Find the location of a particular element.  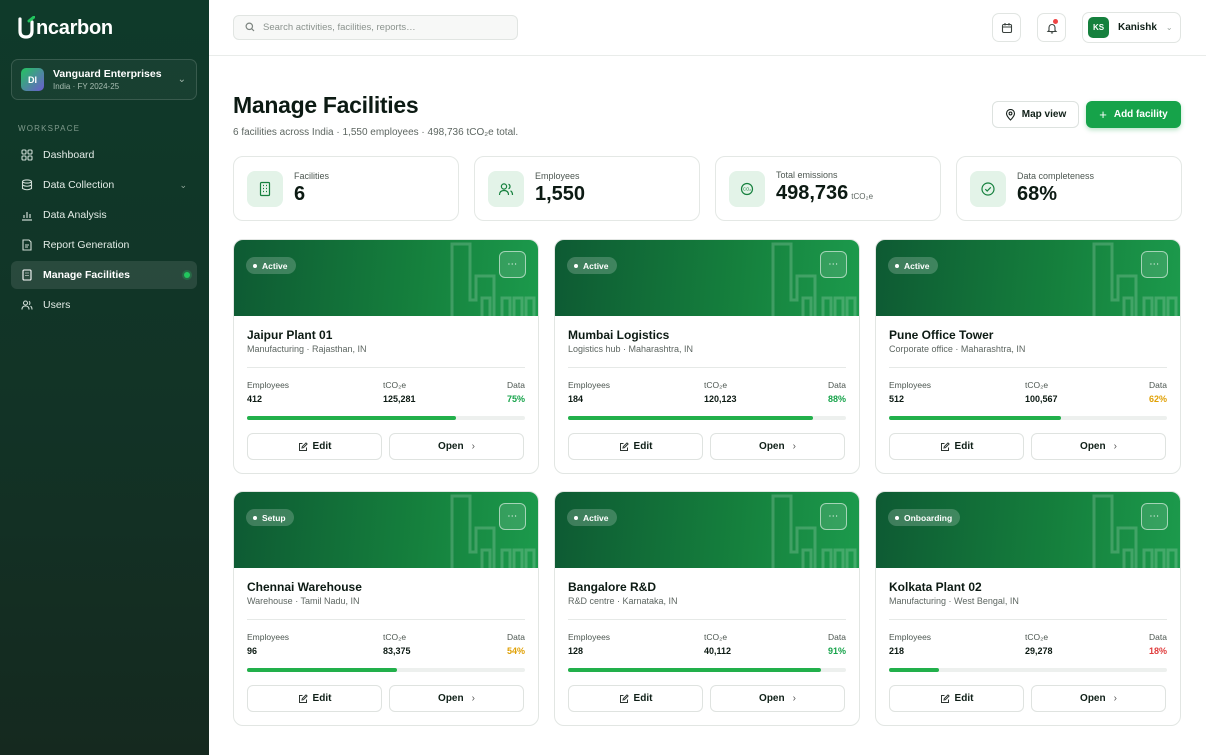

facility-banner: Setup ⋯ is located at coordinates (386, 530).